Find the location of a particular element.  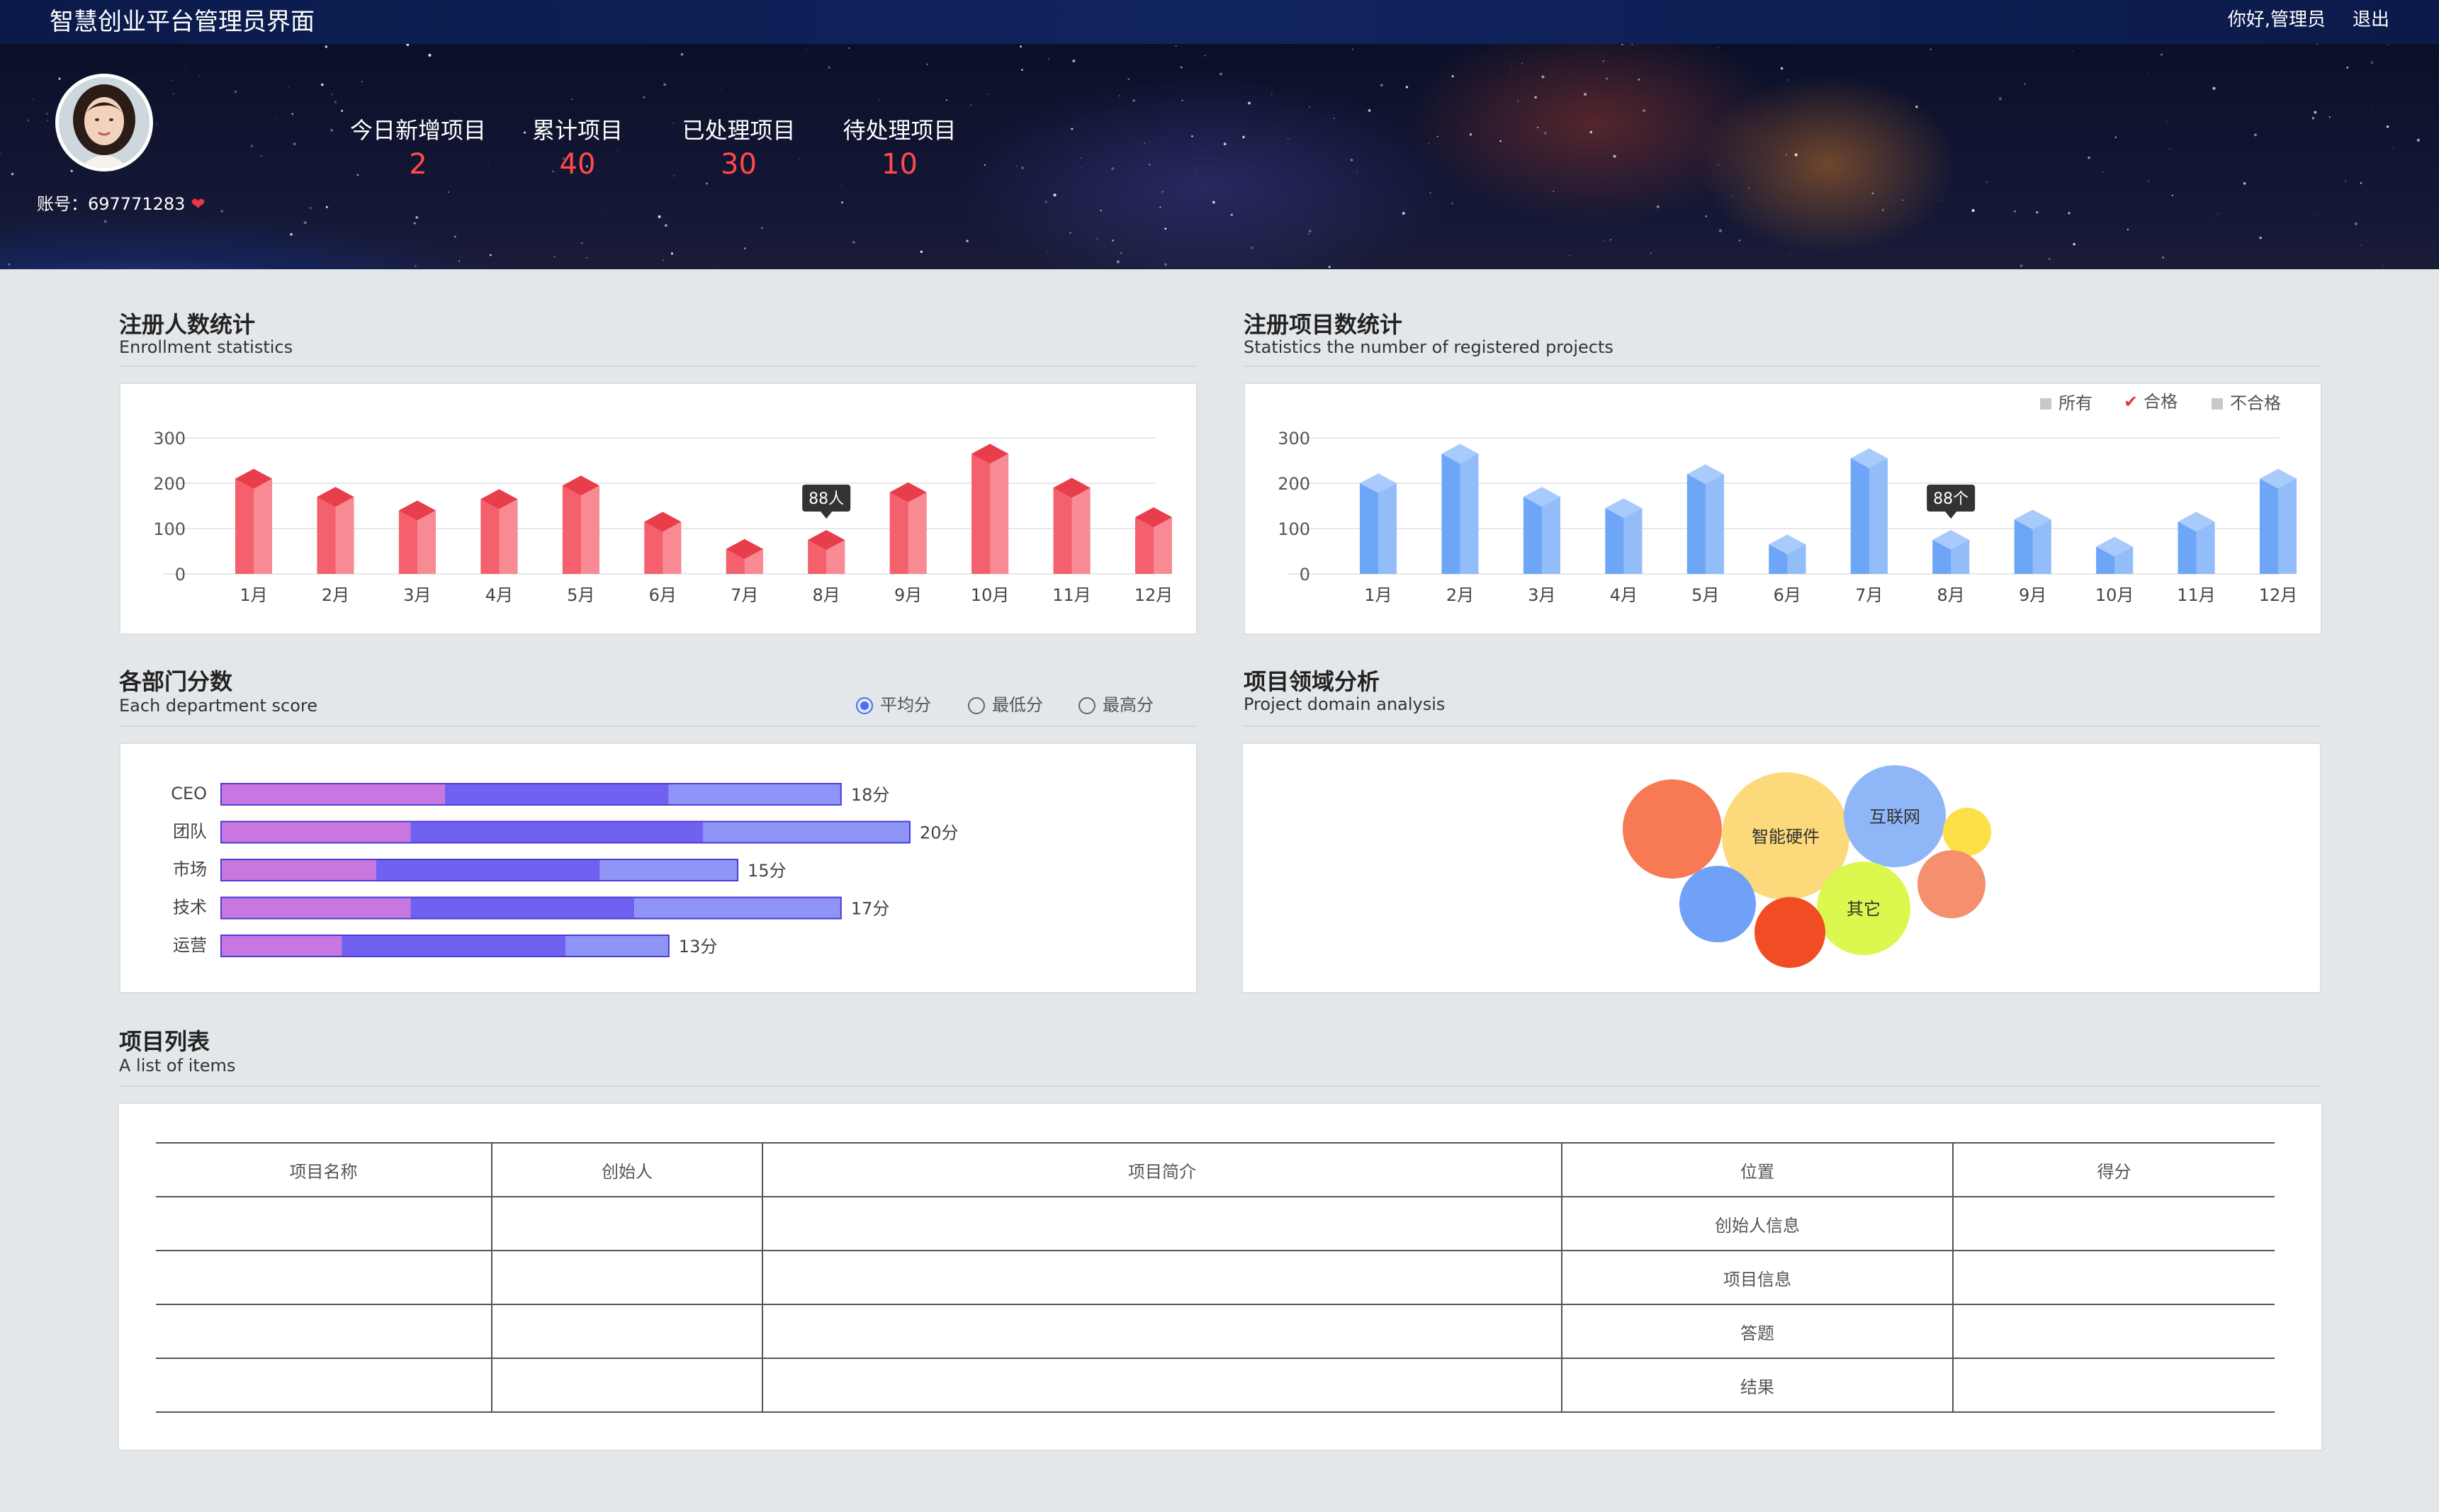

x-tick-label: 4月 is located at coordinates (1624, 595).